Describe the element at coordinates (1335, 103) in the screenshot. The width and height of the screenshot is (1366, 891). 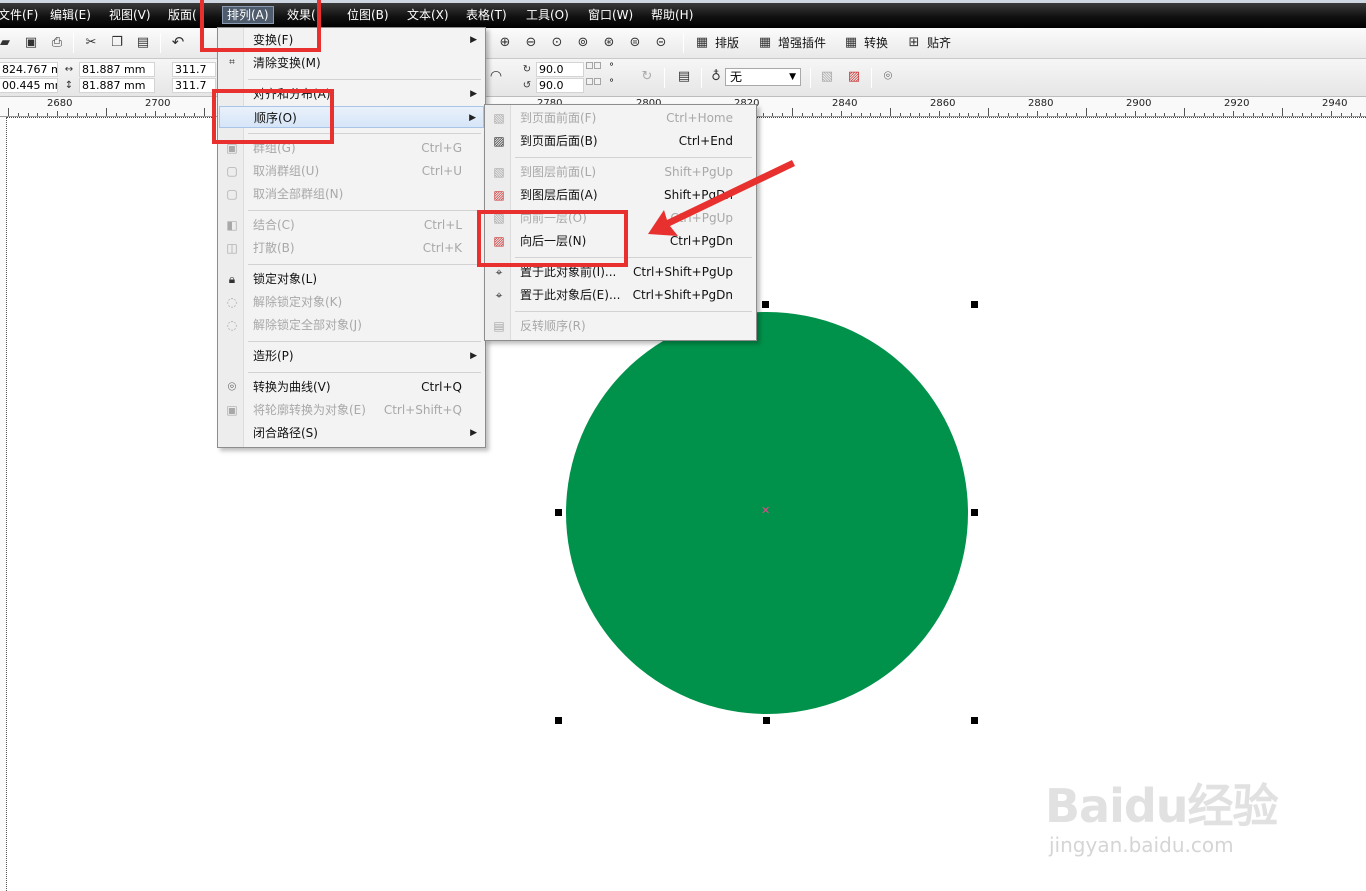
I see `ruler-label: 2940` at that location.